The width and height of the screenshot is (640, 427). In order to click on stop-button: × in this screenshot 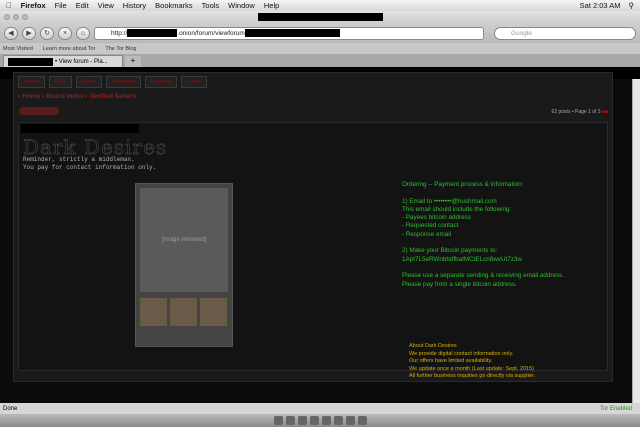, I will do `click(65, 33)`.